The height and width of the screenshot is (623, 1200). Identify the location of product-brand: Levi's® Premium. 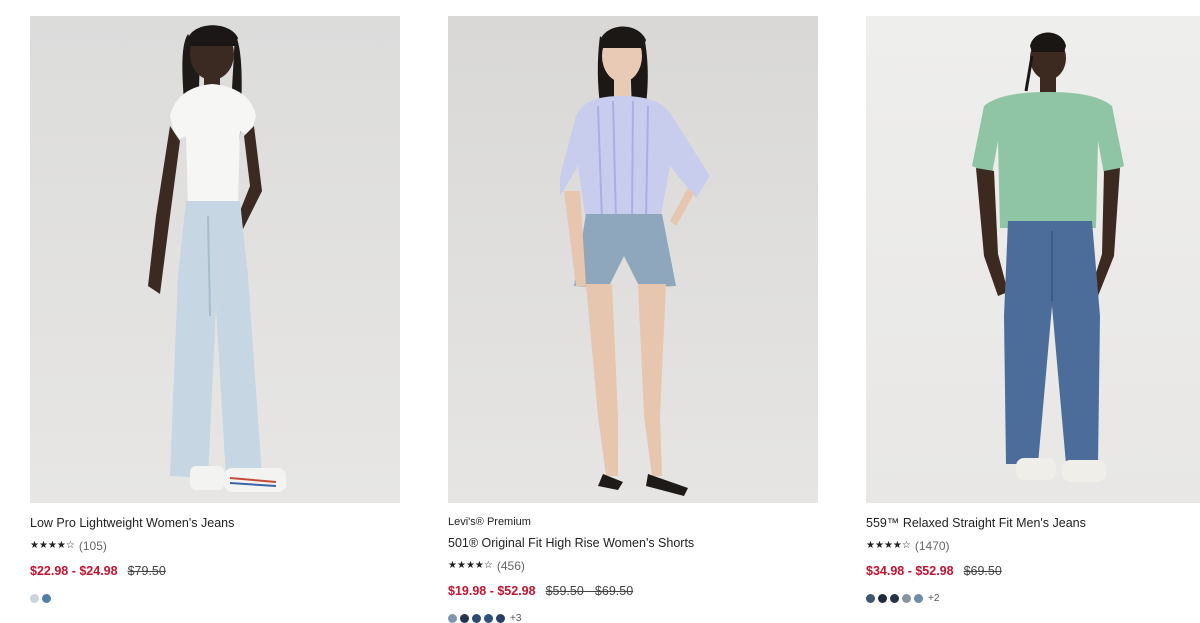
(489, 522).